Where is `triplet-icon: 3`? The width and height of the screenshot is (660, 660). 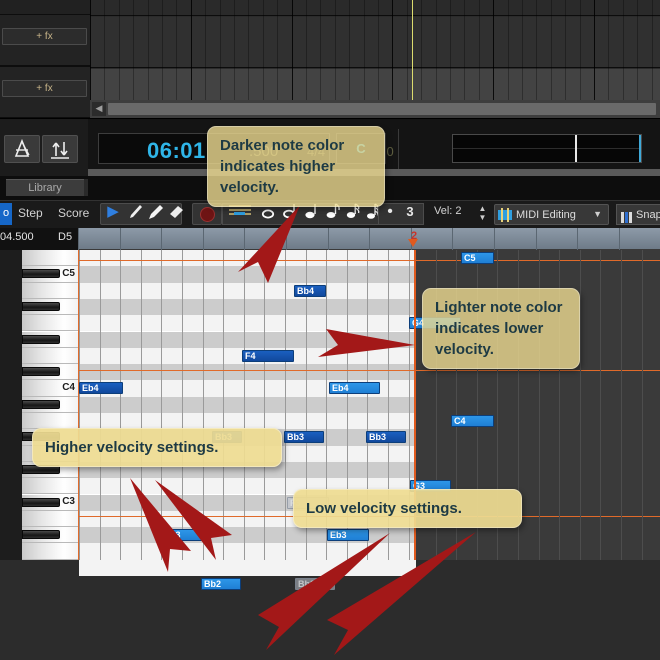 triplet-icon: 3 is located at coordinates (410, 212).